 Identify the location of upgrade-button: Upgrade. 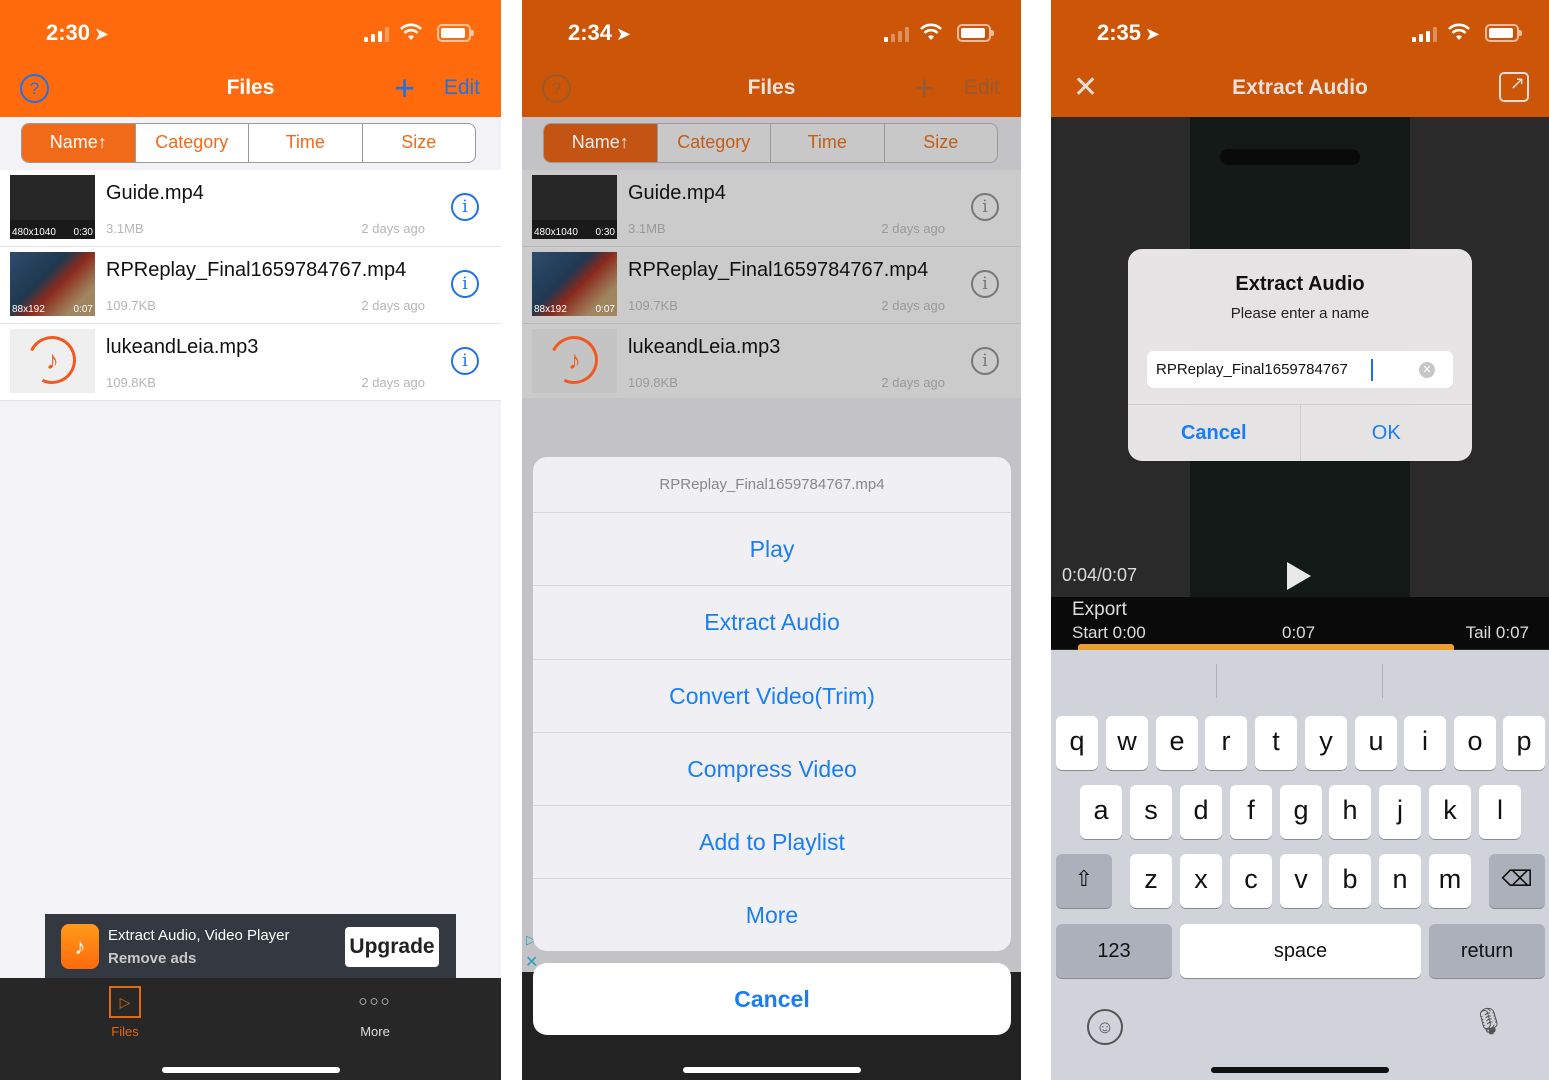
(392, 947).